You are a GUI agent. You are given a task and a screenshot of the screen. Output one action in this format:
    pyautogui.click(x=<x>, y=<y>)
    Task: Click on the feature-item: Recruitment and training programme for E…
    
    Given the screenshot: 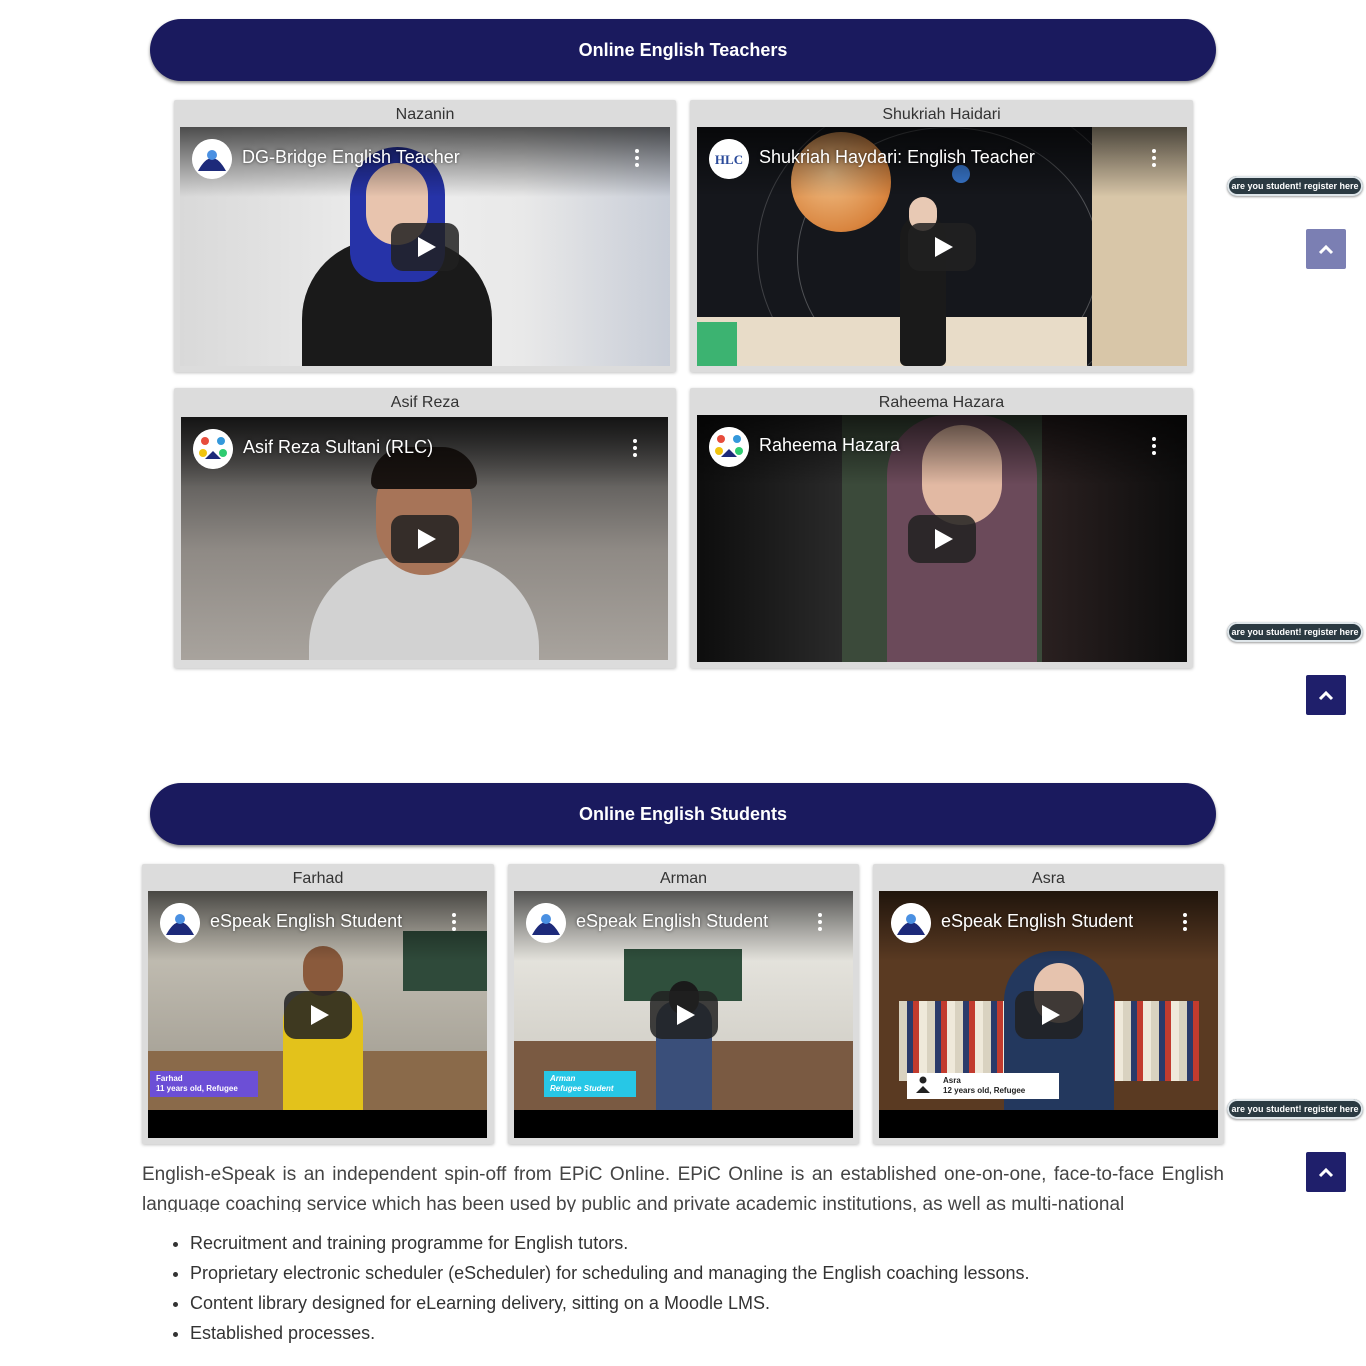 What is the action you would take?
    pyautogui.click(x=609, y=1243)
    